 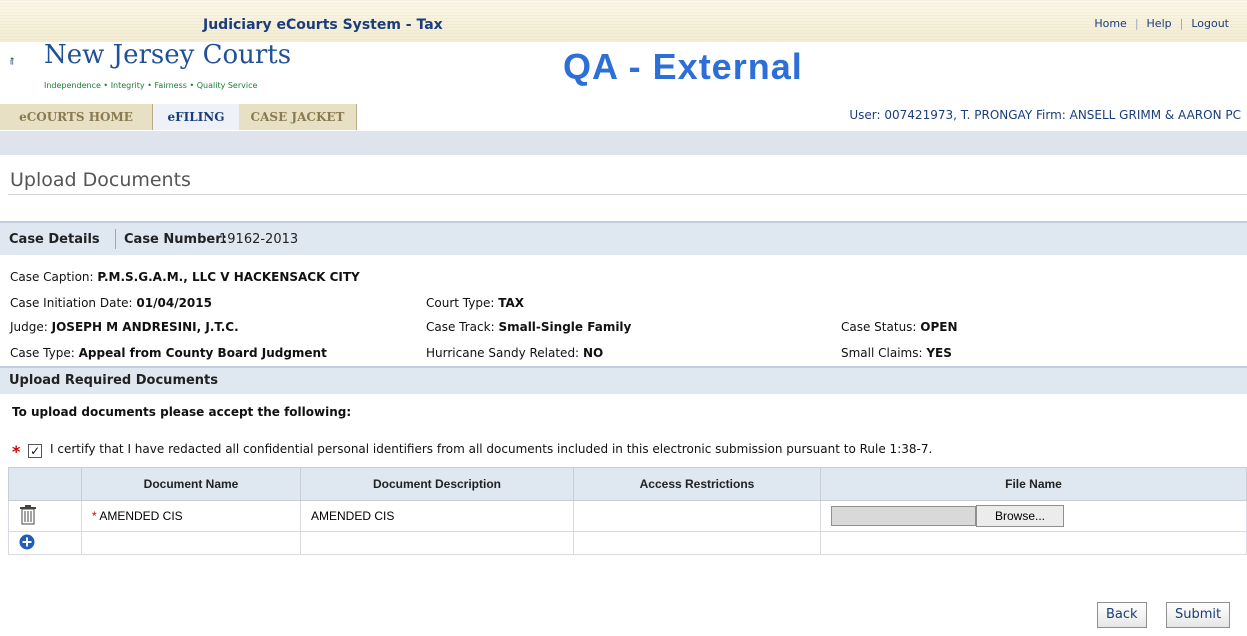 I want to click on tab-ecourts-home: eCOURTS HOME, so click(x=76, y=117).